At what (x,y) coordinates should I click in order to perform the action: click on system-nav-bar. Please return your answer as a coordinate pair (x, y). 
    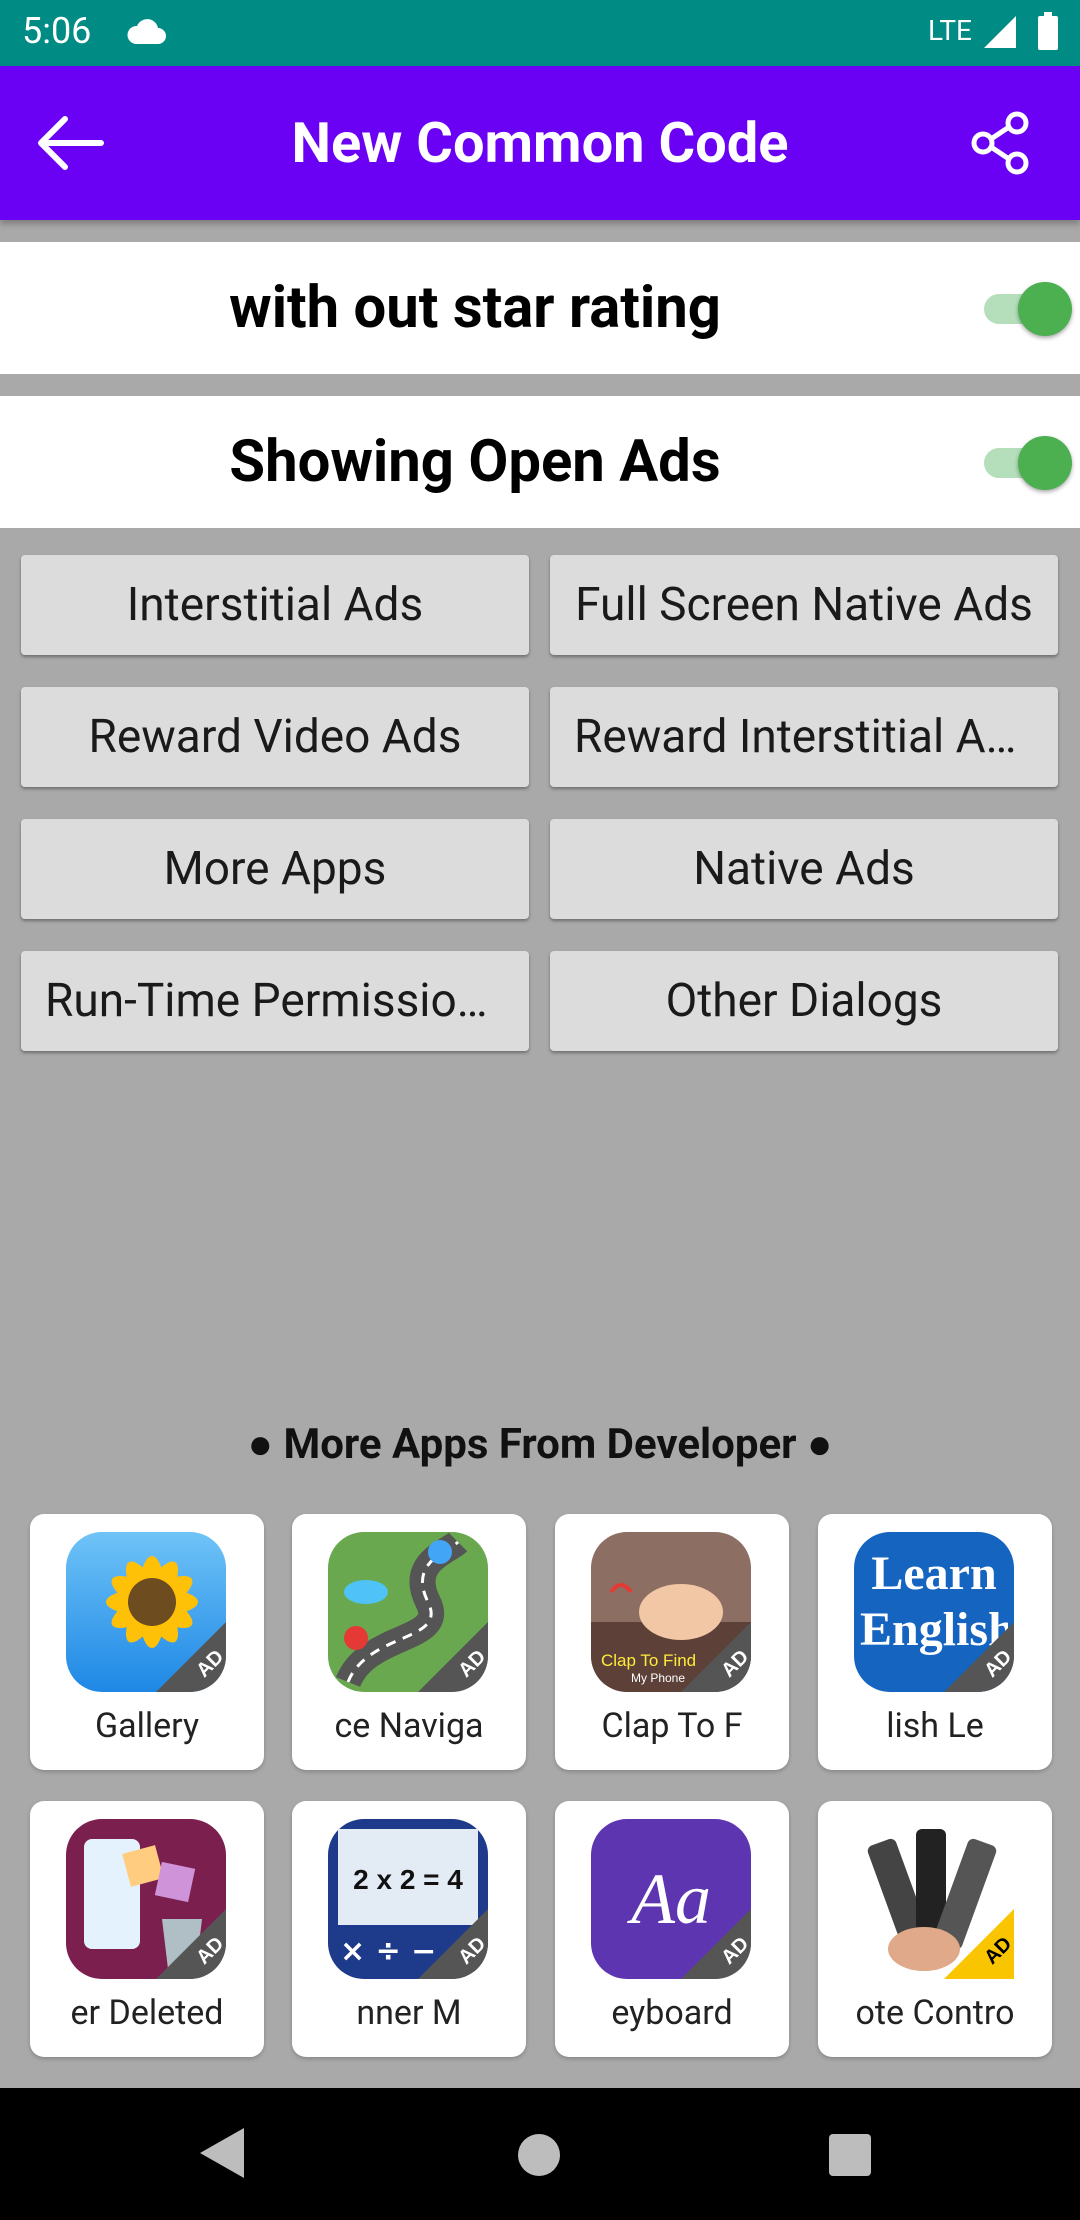
    Looking at the image, I should click on (540, 2154).